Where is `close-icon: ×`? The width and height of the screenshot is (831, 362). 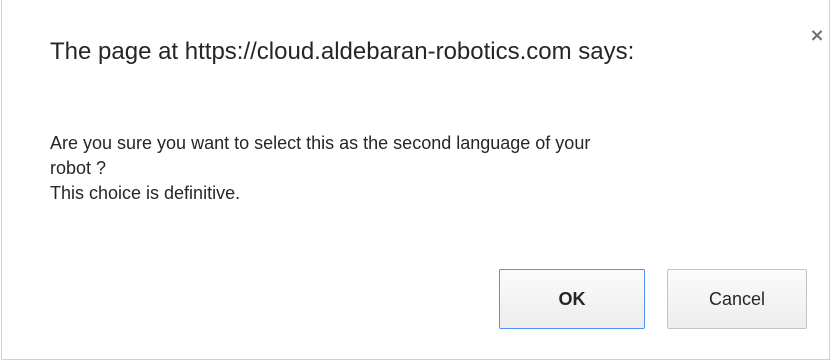
close-icon: × is located at coordinates (817, 36).